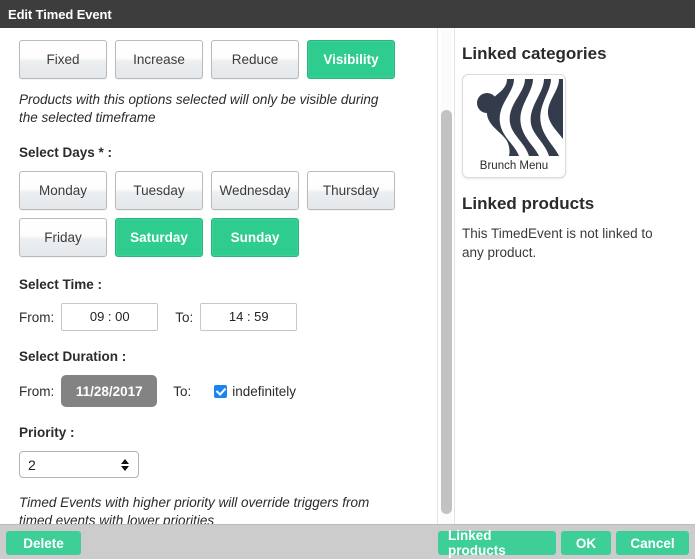 Image resolution: width=695 pixels, height=559 pixels. Describe the element at coordinates (528, 203) in the screenshot. I see `linked-products-heading: Linked products` at that location.